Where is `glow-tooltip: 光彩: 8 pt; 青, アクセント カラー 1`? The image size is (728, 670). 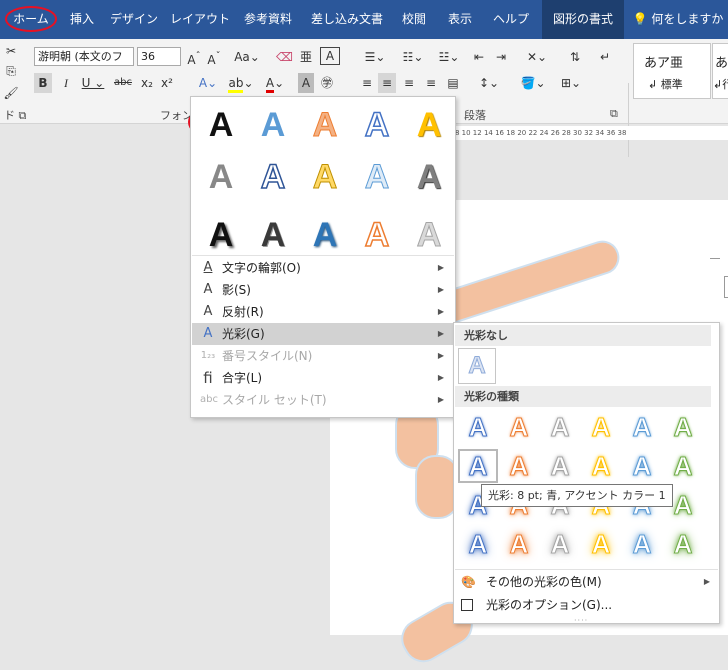
glow-tooltip: 光彩: 8 pt; 青, アクセント カラー 1 is located at coordinates (577, 495).